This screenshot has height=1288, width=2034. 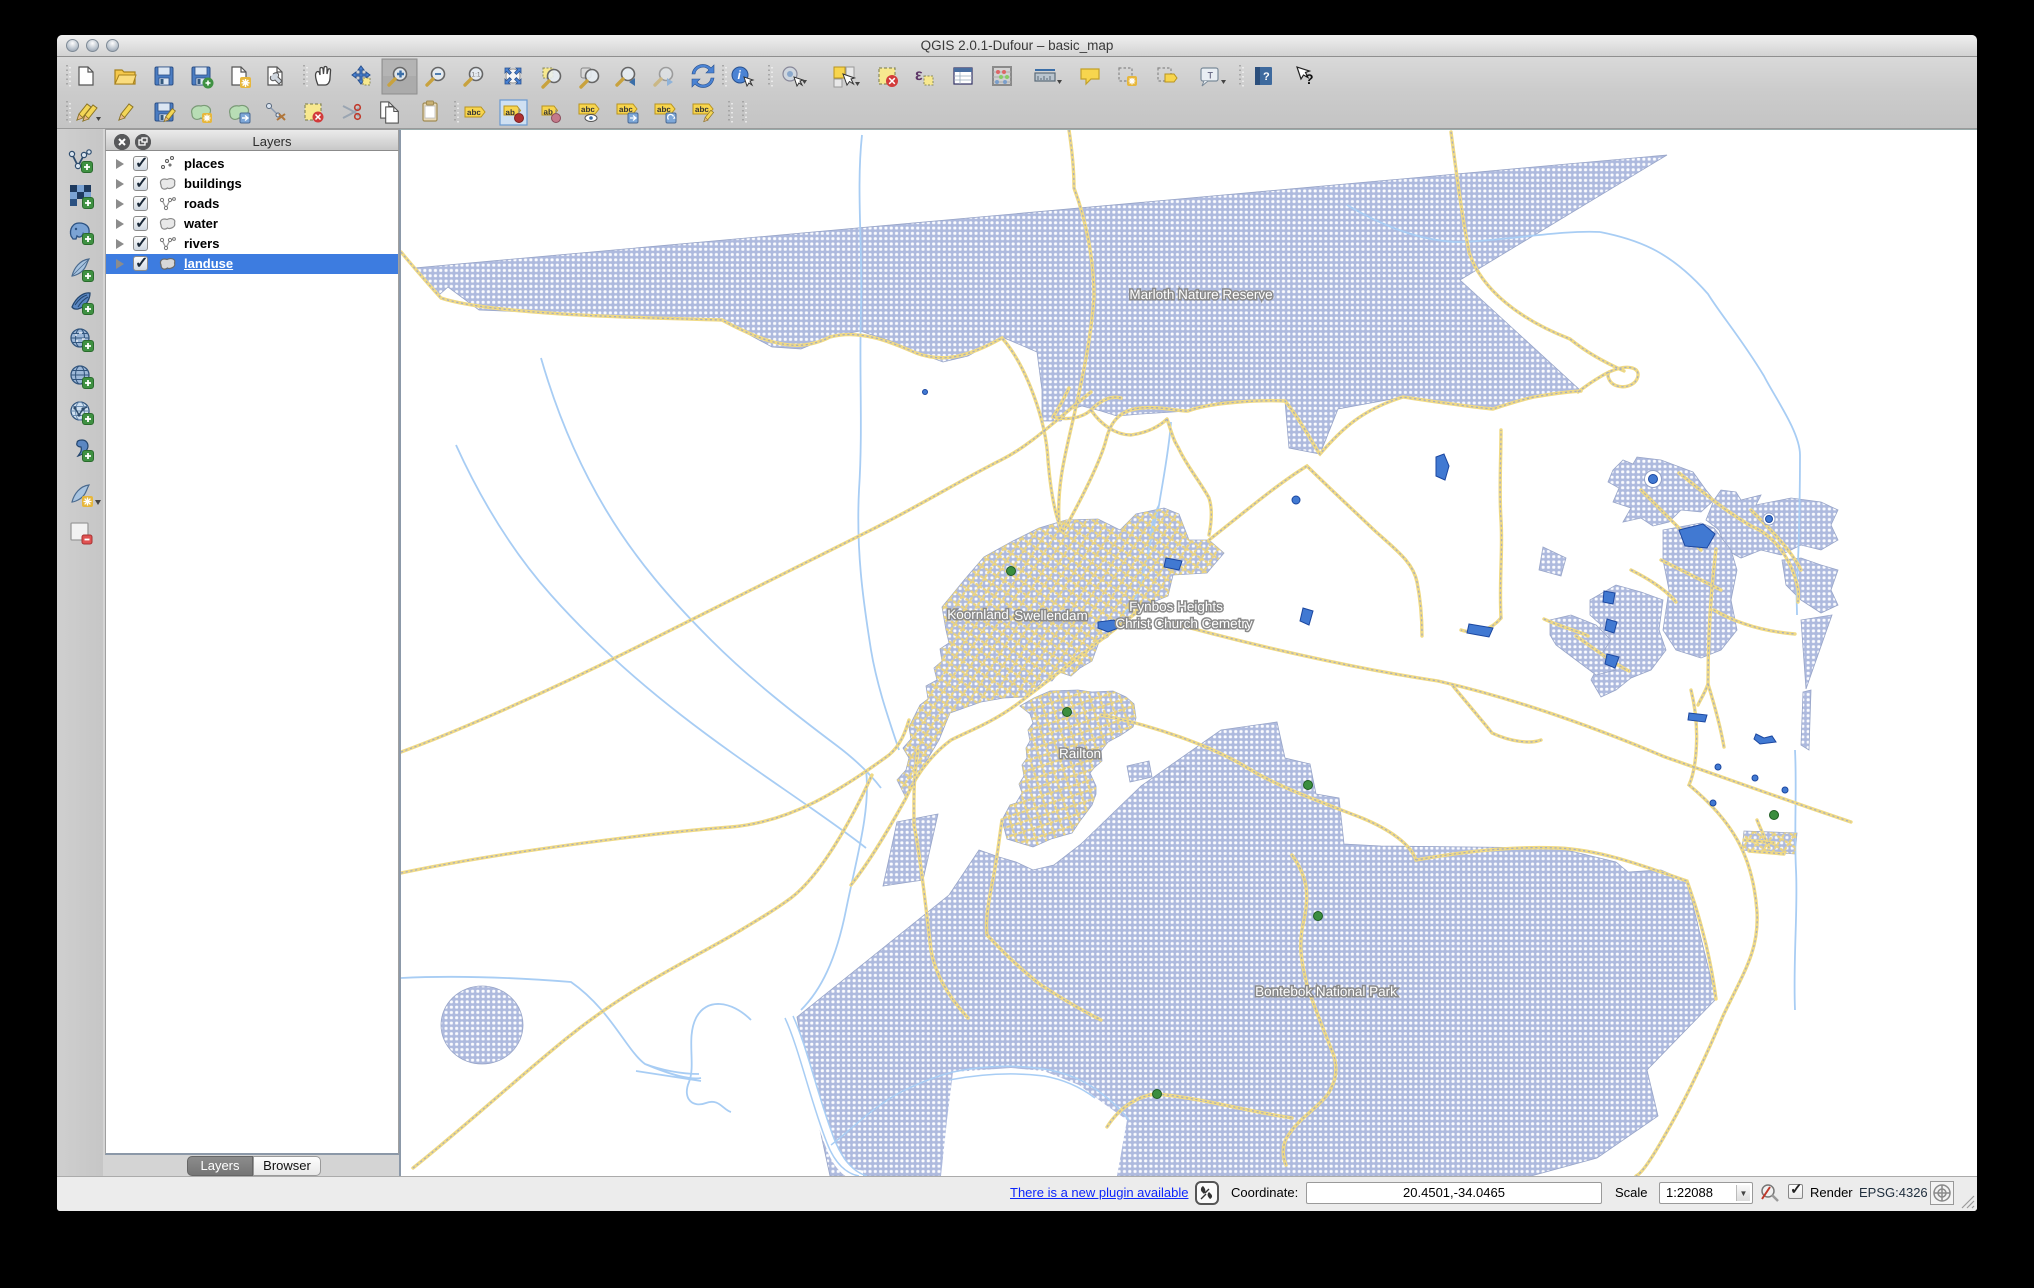 What do you see at coordinates (1176, 606) in the screenshot?
I see `svg-text: Fynbos Heights` at bounding box center [1176, 606].